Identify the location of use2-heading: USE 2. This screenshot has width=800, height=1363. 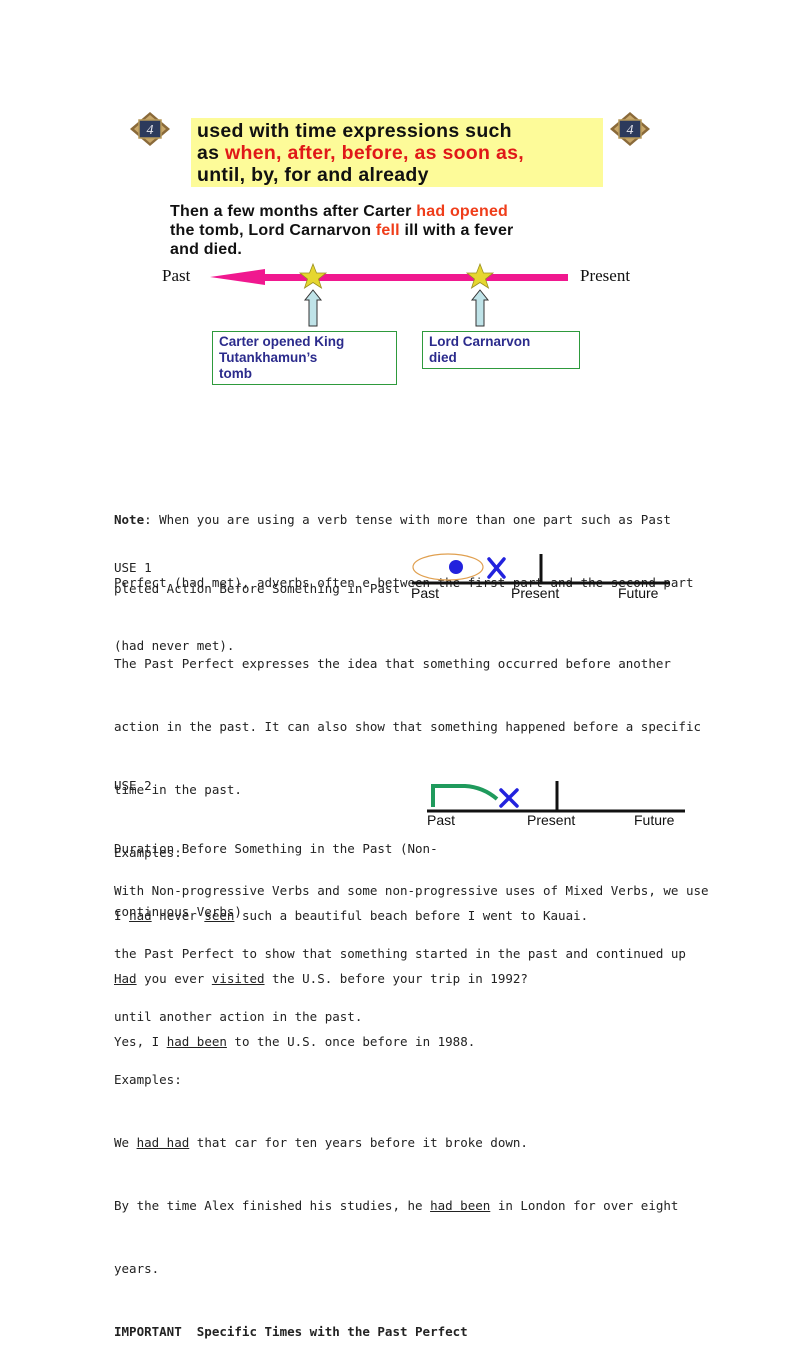
(133, 785).